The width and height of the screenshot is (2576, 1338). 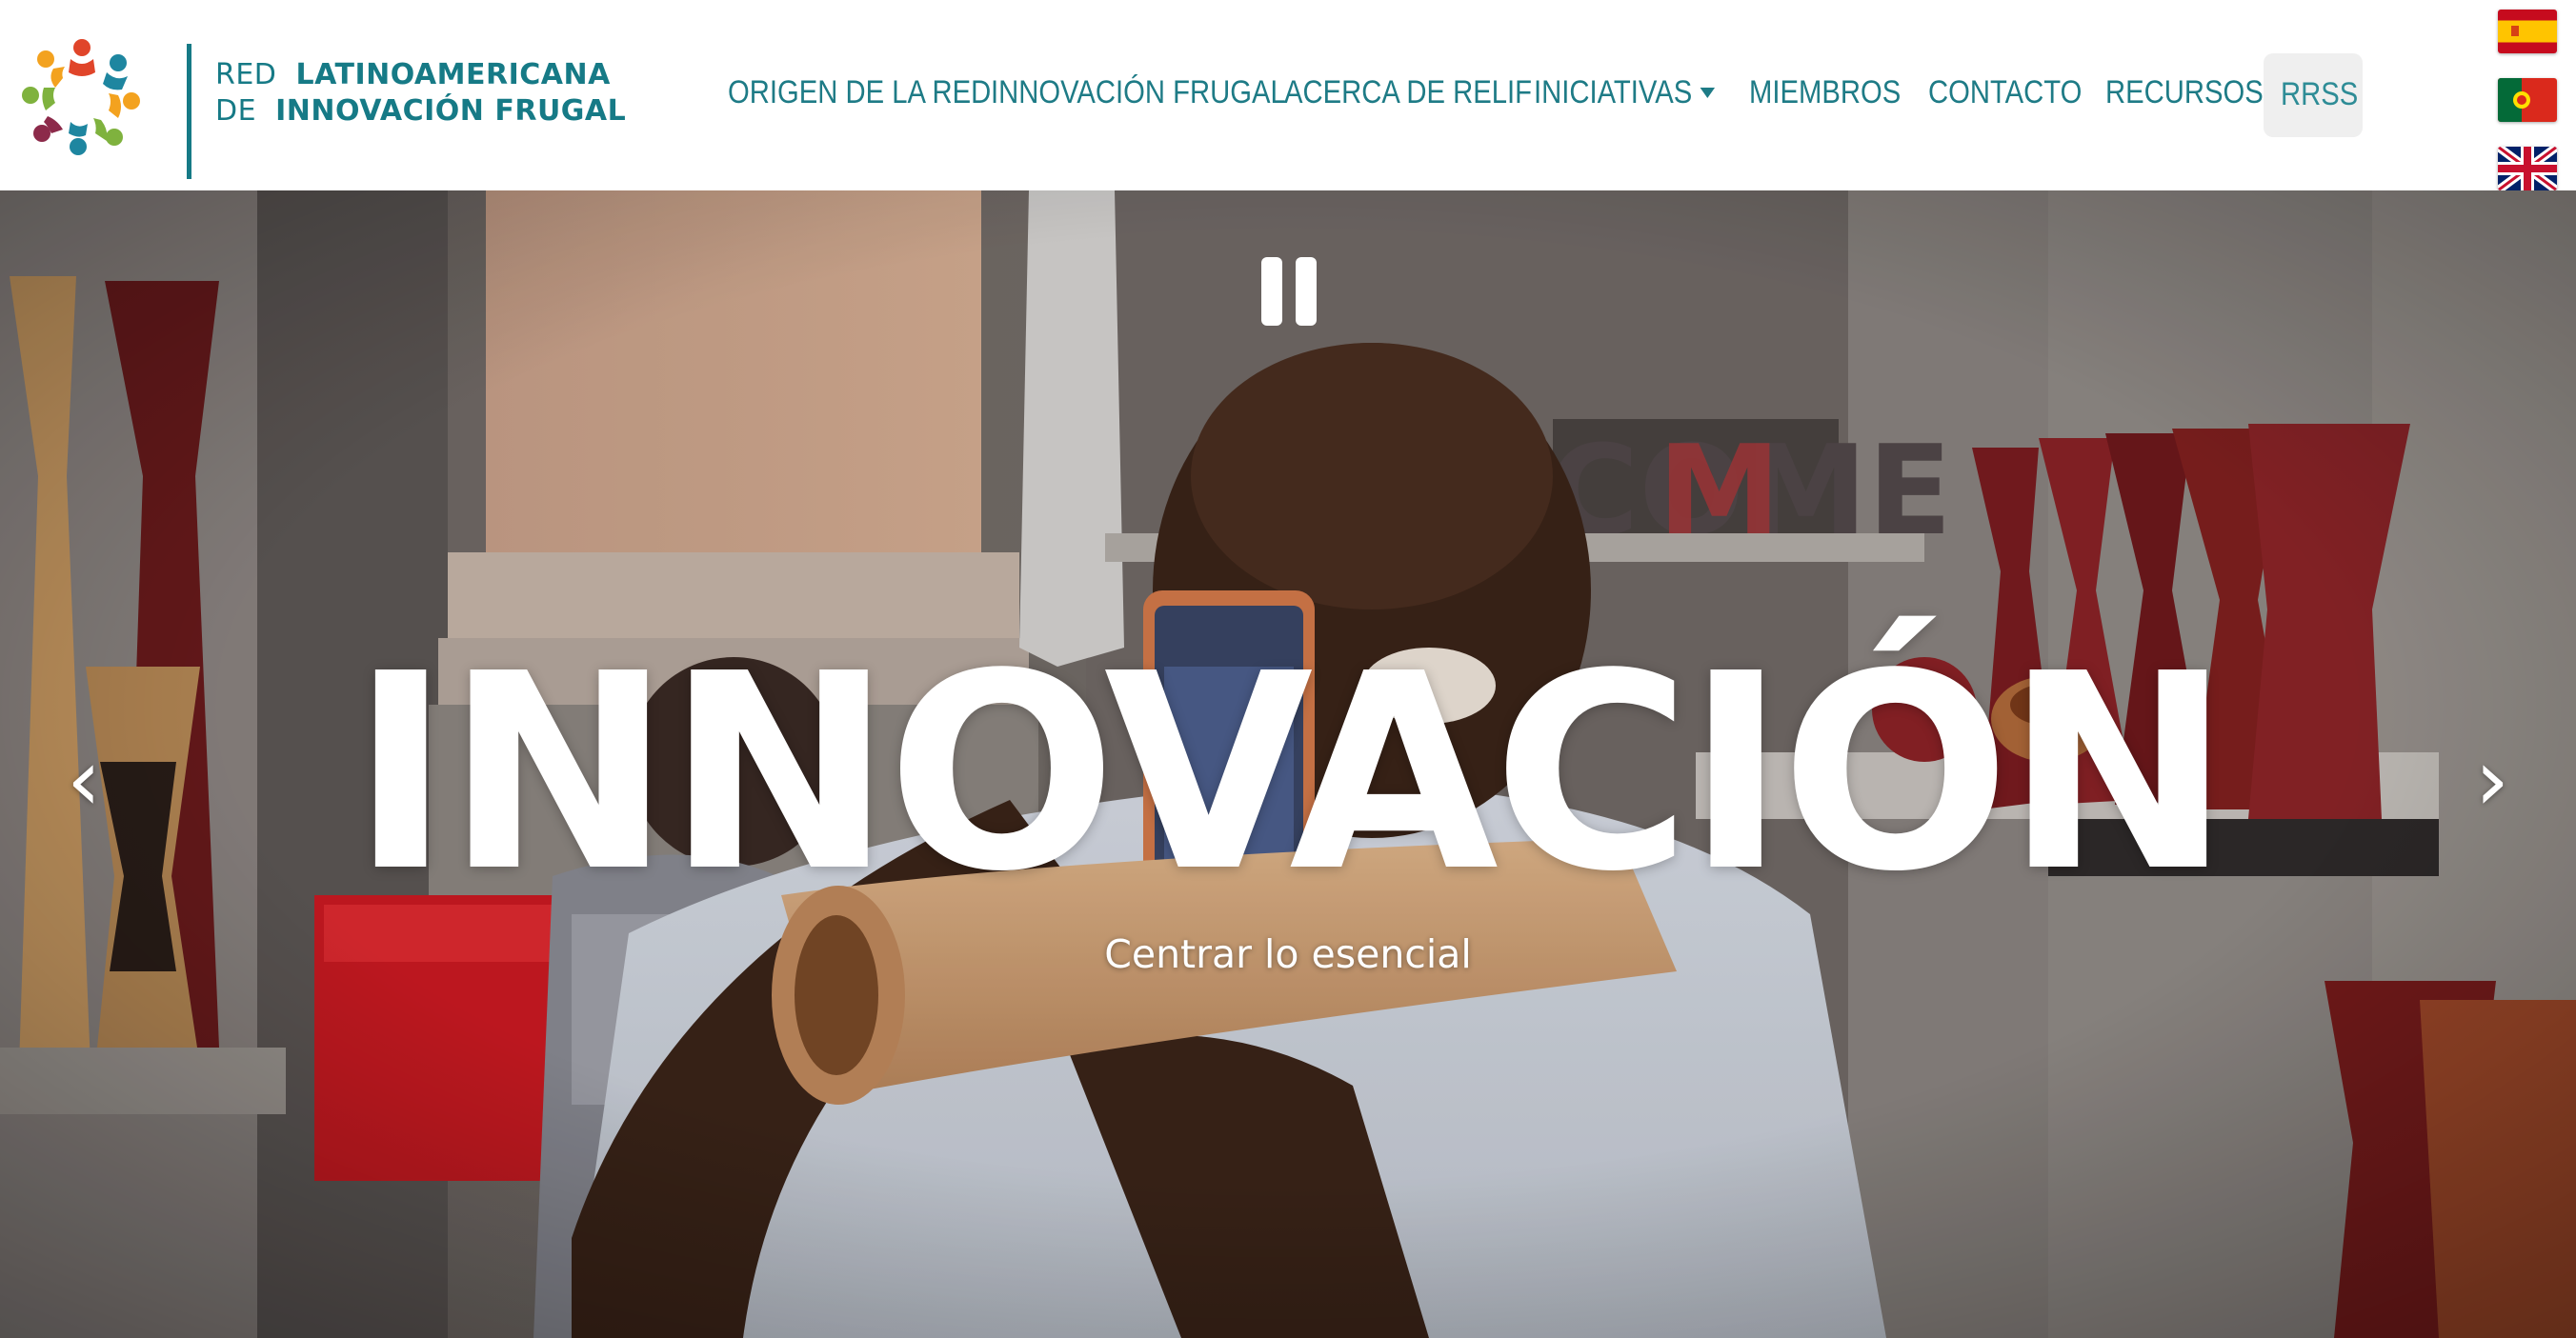 I want to click on nav-recursos: RECURSOS, so click(x=2184, y=92).